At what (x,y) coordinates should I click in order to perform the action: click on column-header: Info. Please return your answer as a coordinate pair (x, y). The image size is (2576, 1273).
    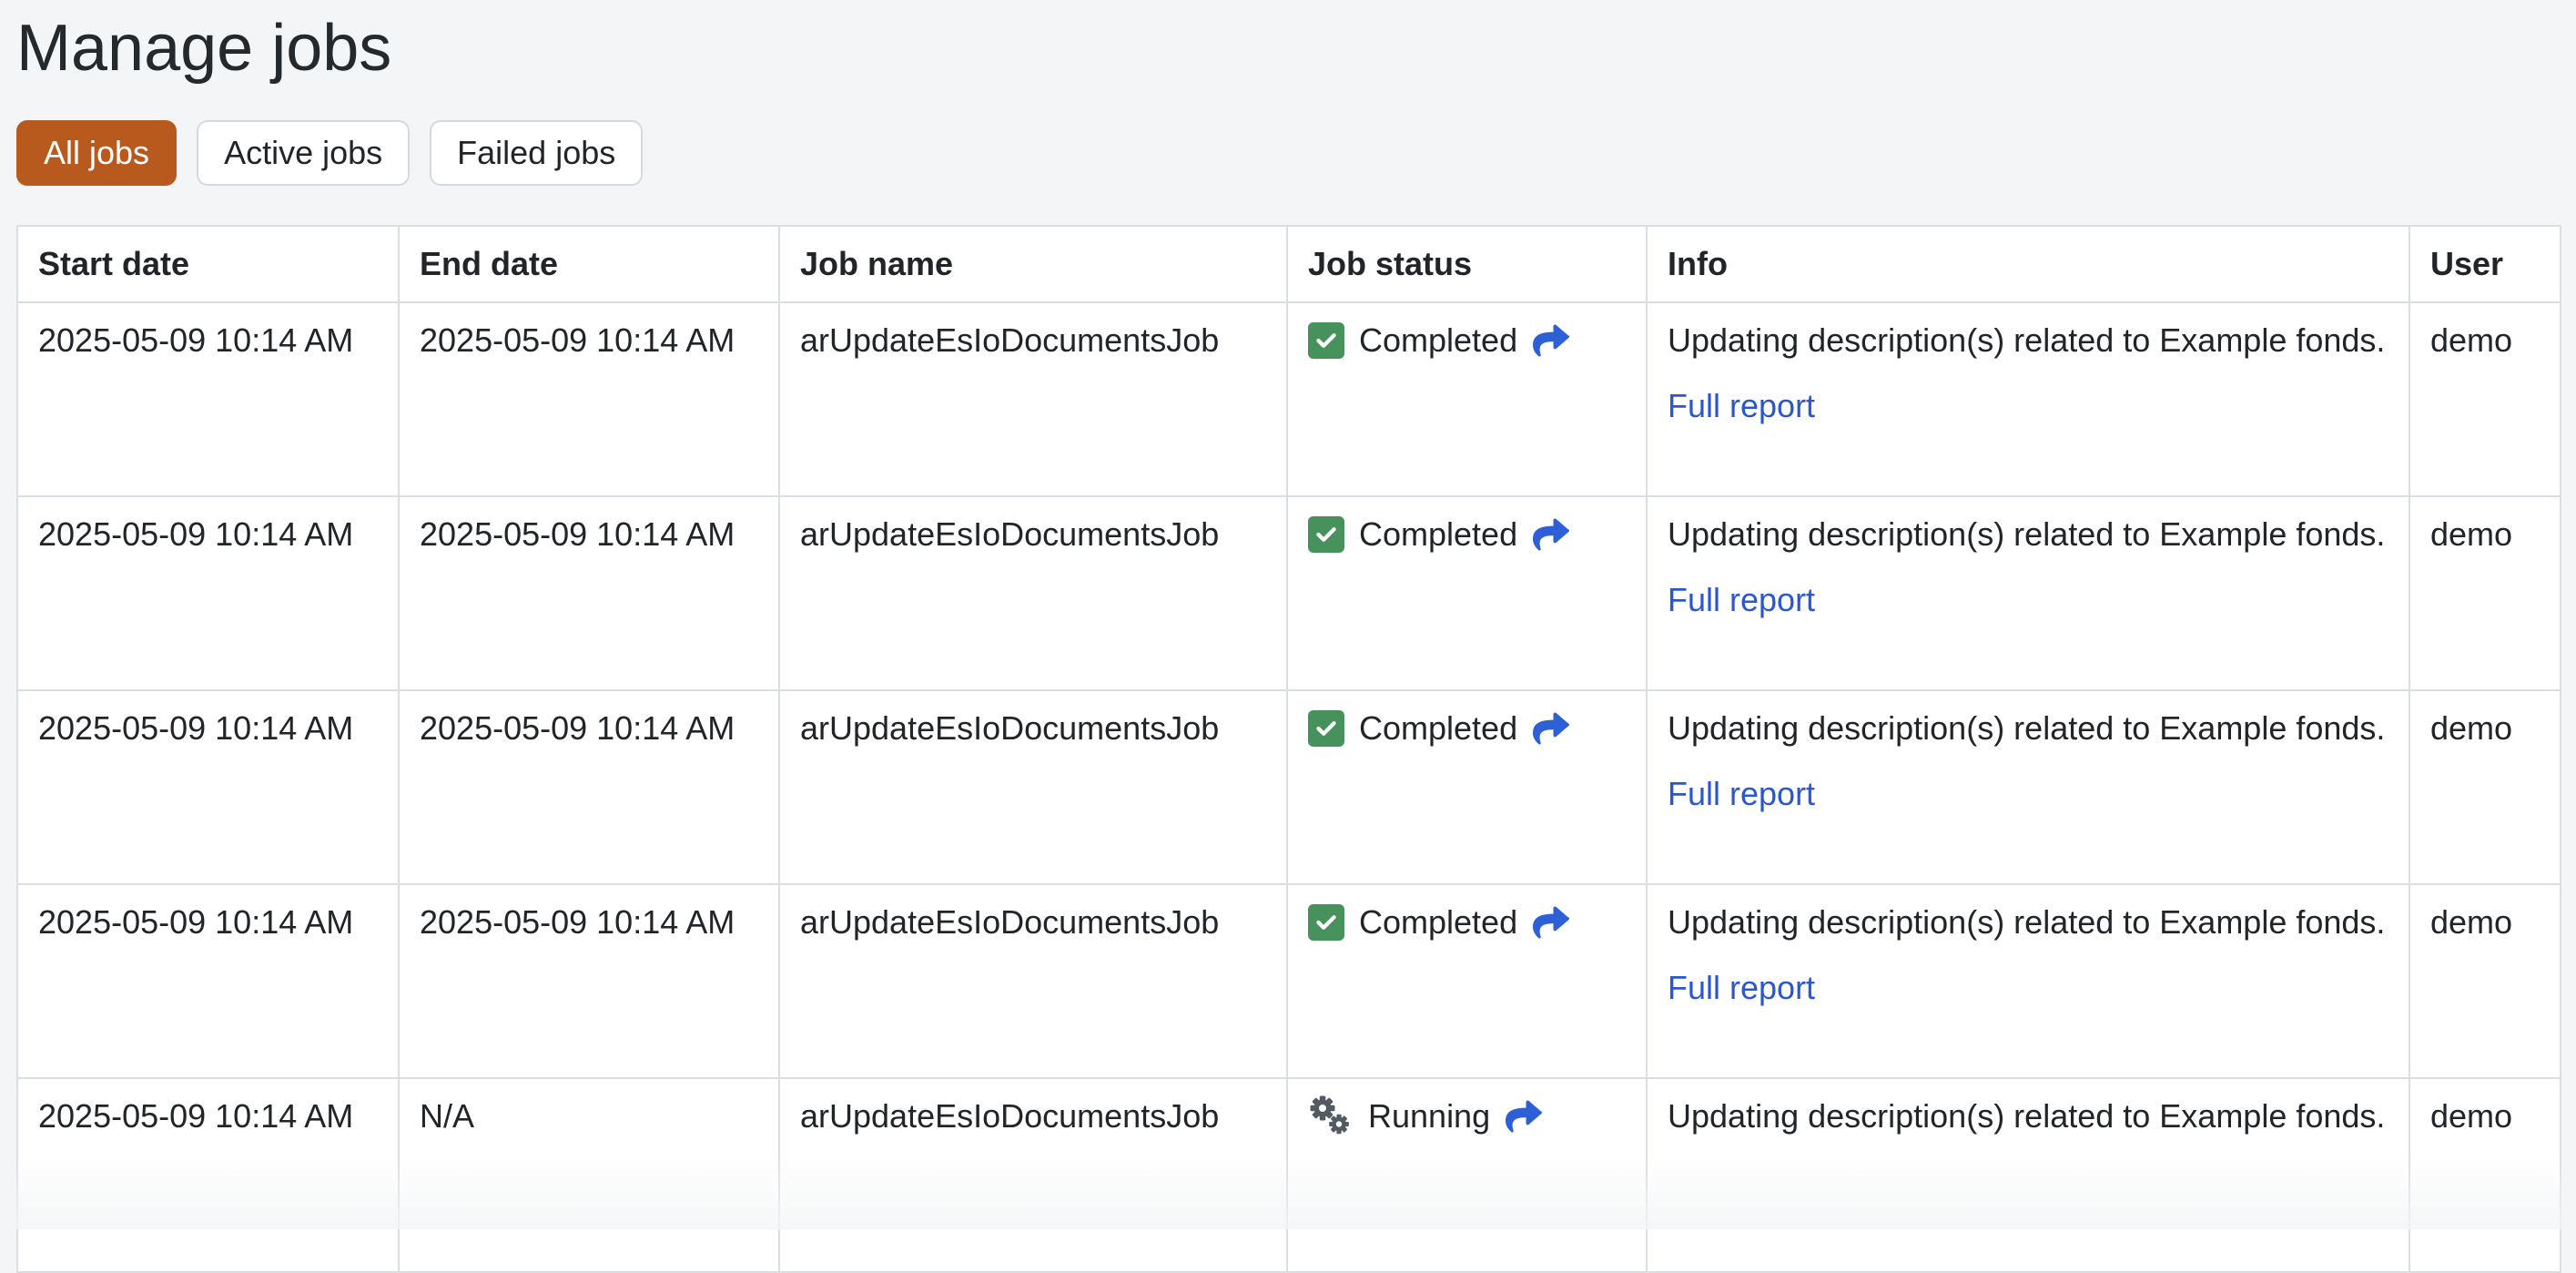
    Looking at the image, I should click on (2028, 265).